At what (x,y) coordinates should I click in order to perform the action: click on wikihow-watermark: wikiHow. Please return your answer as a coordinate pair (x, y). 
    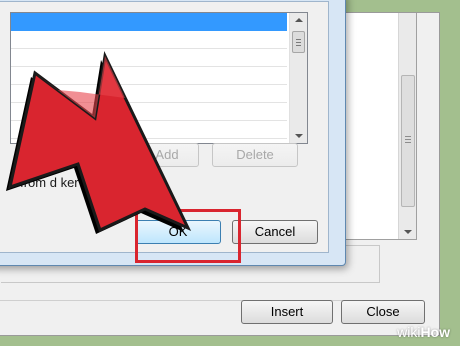
    Looking at the image, I should click on (423, 332).